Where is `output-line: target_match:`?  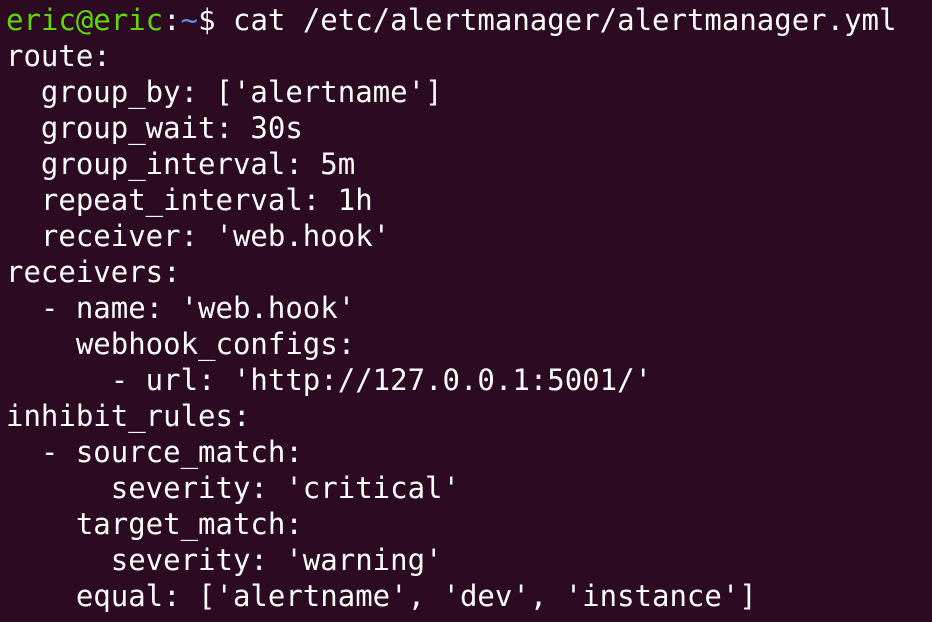 output-line: target_match: is located at coordinates (154, 524).